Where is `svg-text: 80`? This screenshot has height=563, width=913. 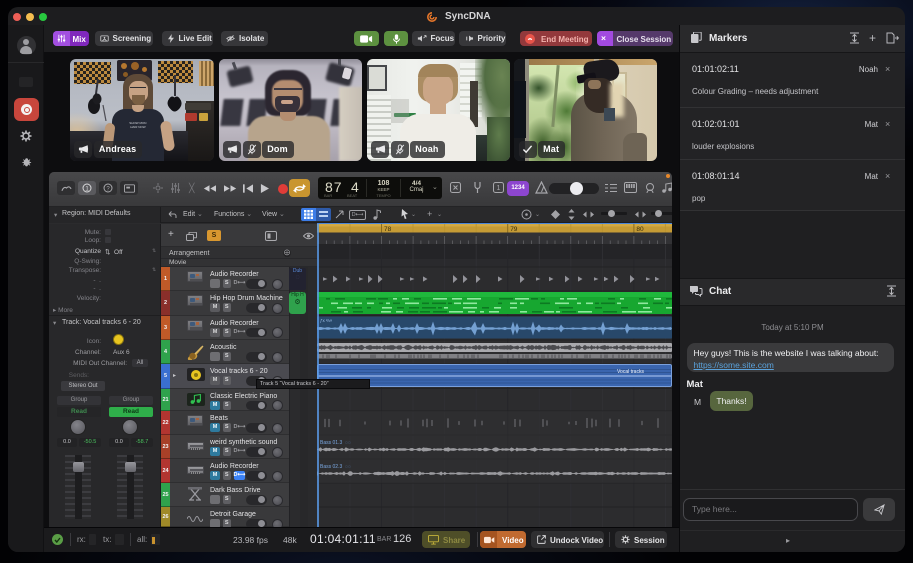
svg-text: 80 is located at coordinates (640, 229).